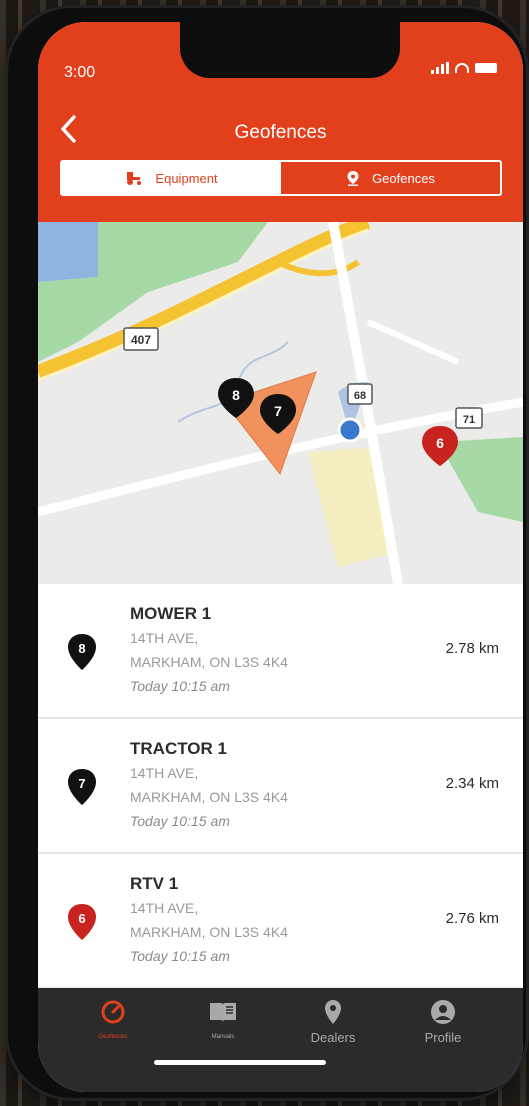 The height and width of the screenshot is (1106, 529). What do you see at coordinates (353, 178) in the screenshot?
I see `map-pin-icon` at bounding box center [353, 178].